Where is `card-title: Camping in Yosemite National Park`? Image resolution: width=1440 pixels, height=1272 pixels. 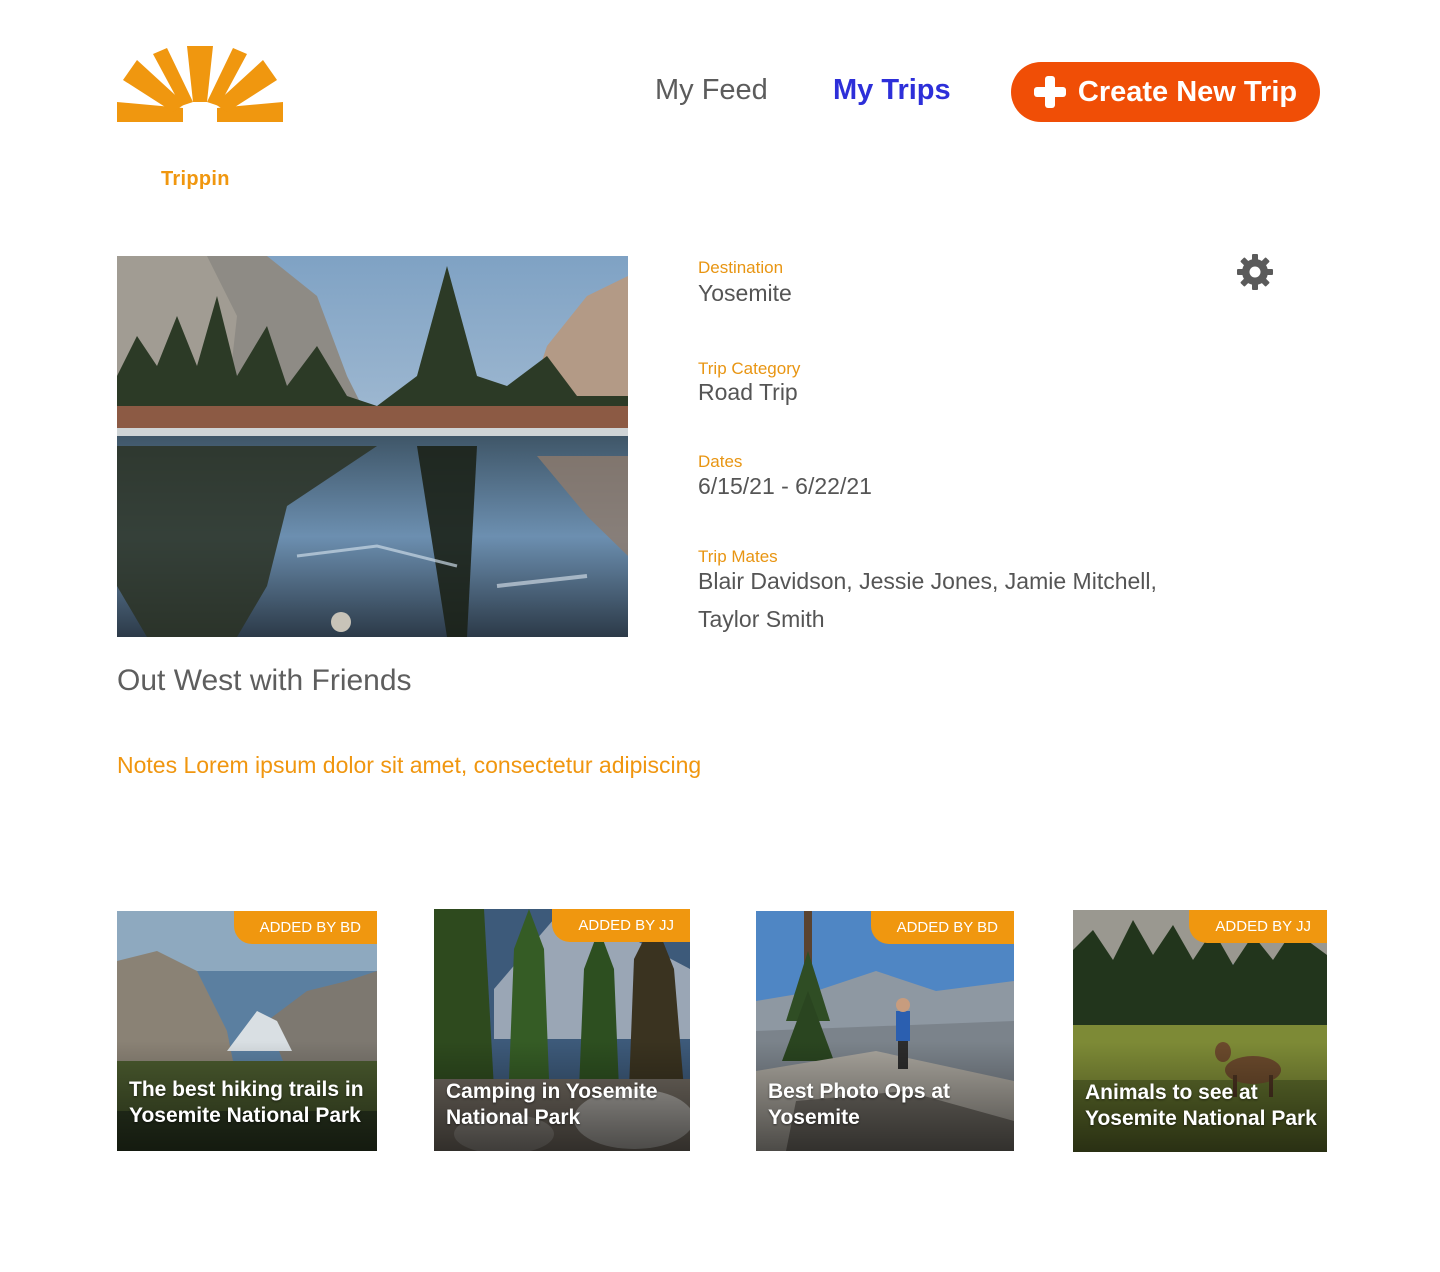 card-title: Camping in Yosemite National Park is located at coordinates (552, 1104).